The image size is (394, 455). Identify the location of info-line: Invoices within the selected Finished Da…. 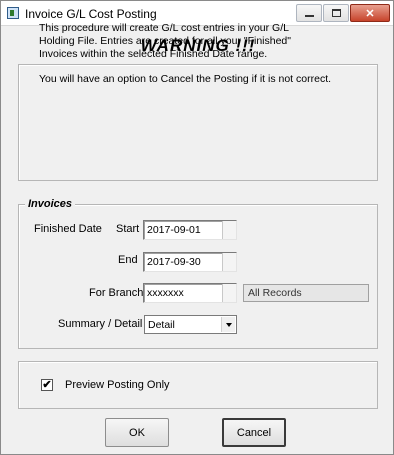
(153, 54).